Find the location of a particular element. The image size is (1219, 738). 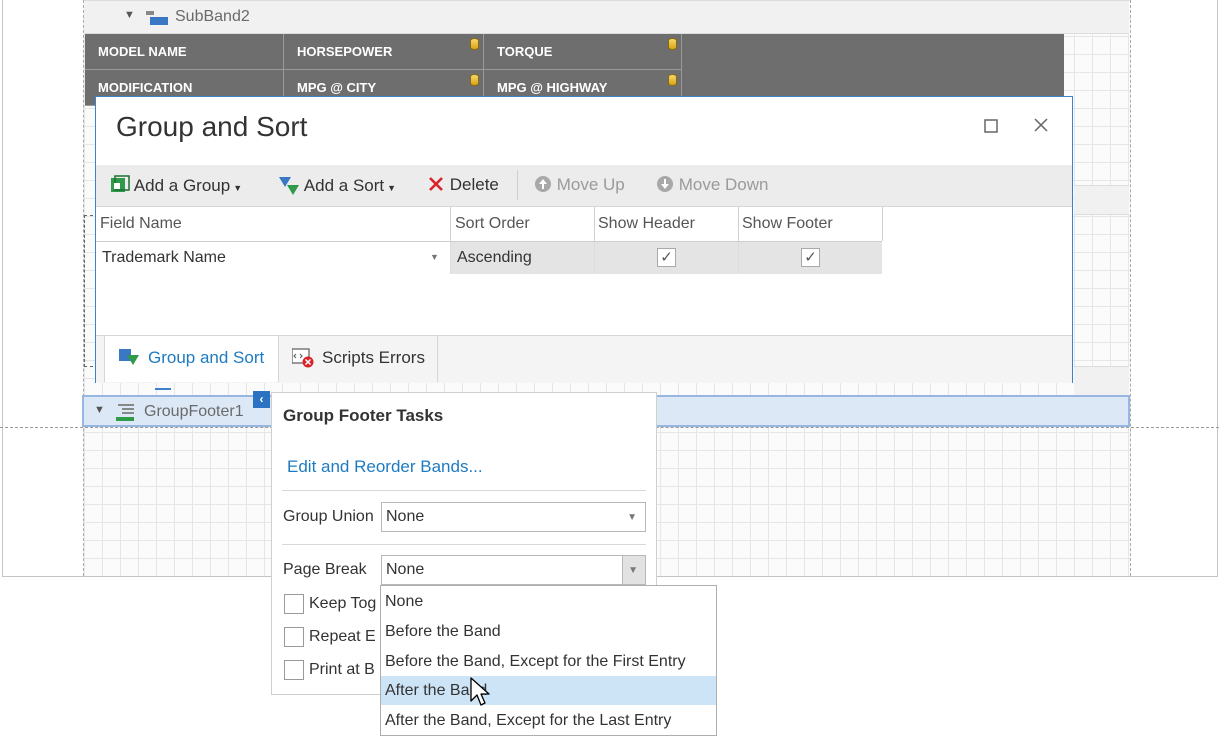

show-footer-checkbox: ✓ is located at coordinates (810, 257).